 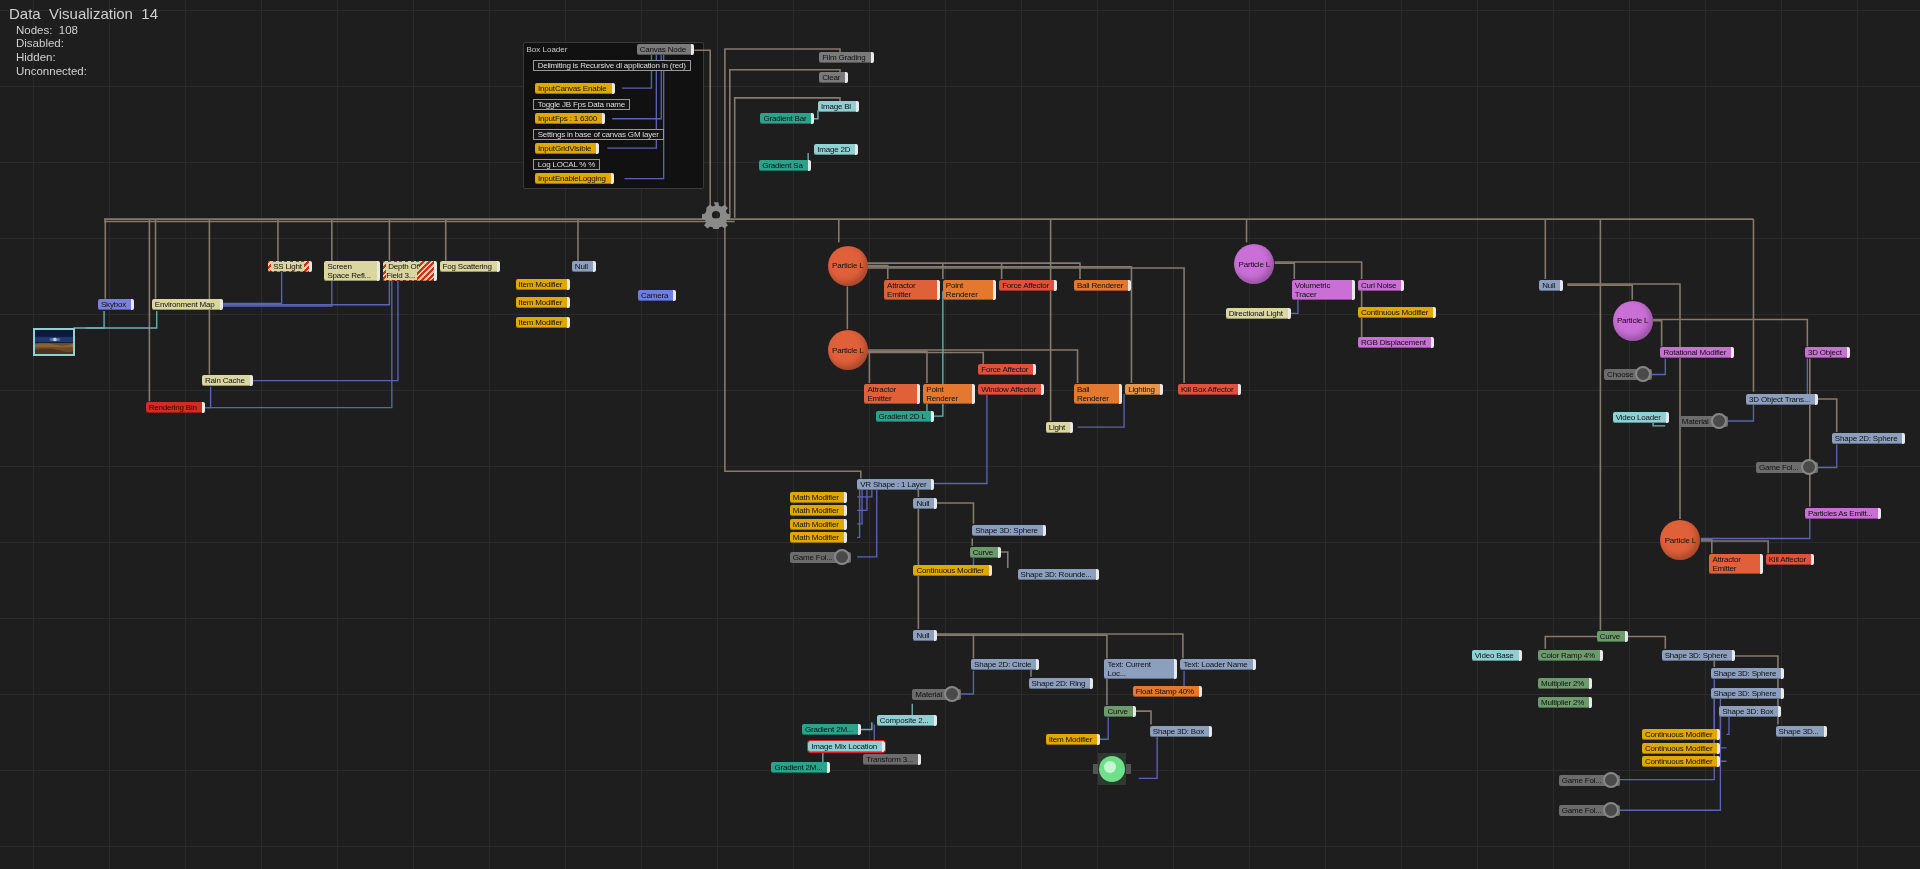 I want to click on graph-node: Curl Noise, so click(x=1381, y=285).